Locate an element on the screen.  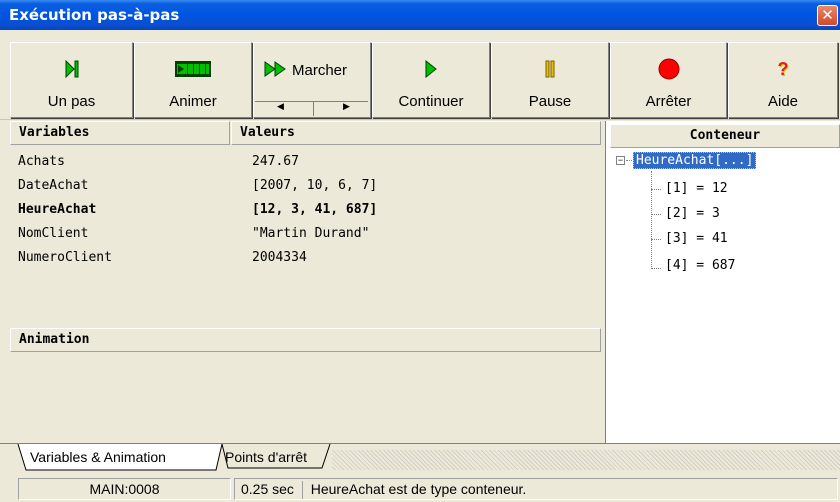
variable-name: NomClient is located at coordinates (53, 233).